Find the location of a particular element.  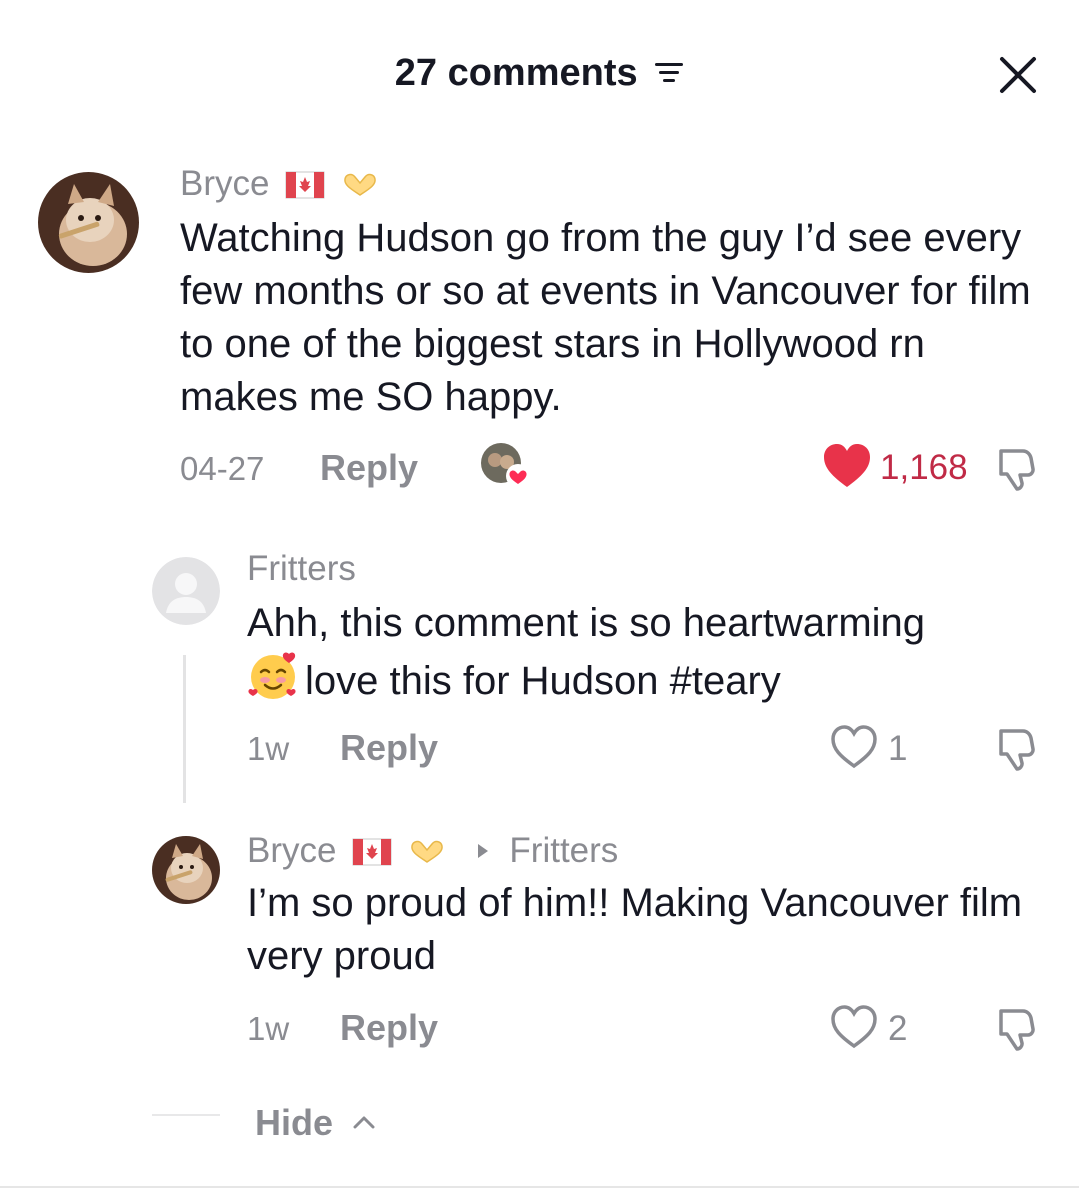

reply-to-username: Fritters is located at coordinates (563, 850).